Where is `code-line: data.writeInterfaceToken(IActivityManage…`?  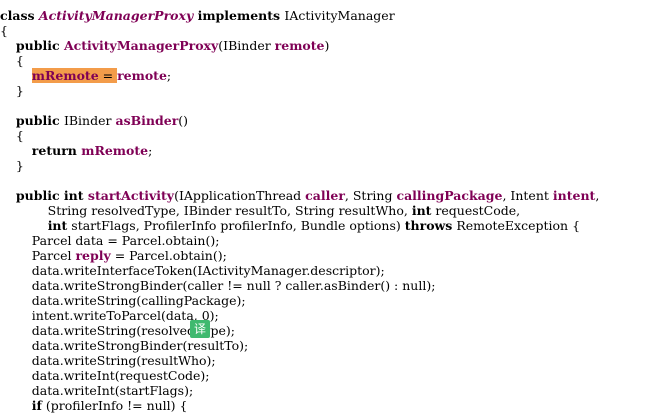 code-line: data.writeInterfaceToken(IActivityManage… is located at coordinates (192, 270).